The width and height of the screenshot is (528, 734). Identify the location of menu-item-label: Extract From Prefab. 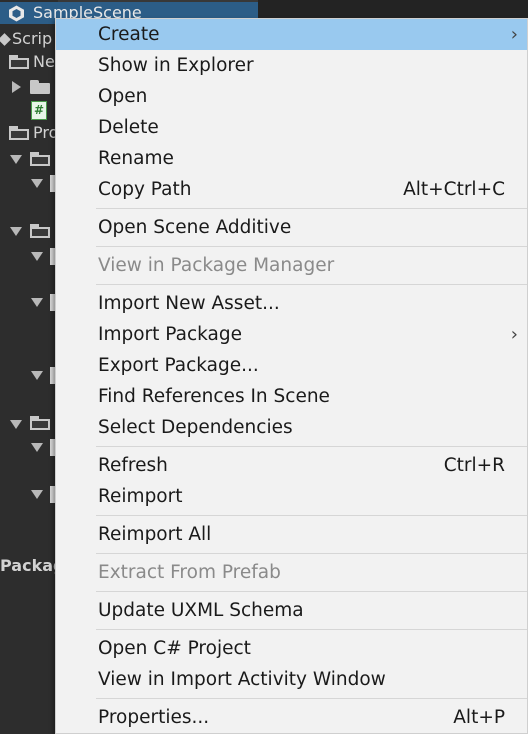
(189, 572).